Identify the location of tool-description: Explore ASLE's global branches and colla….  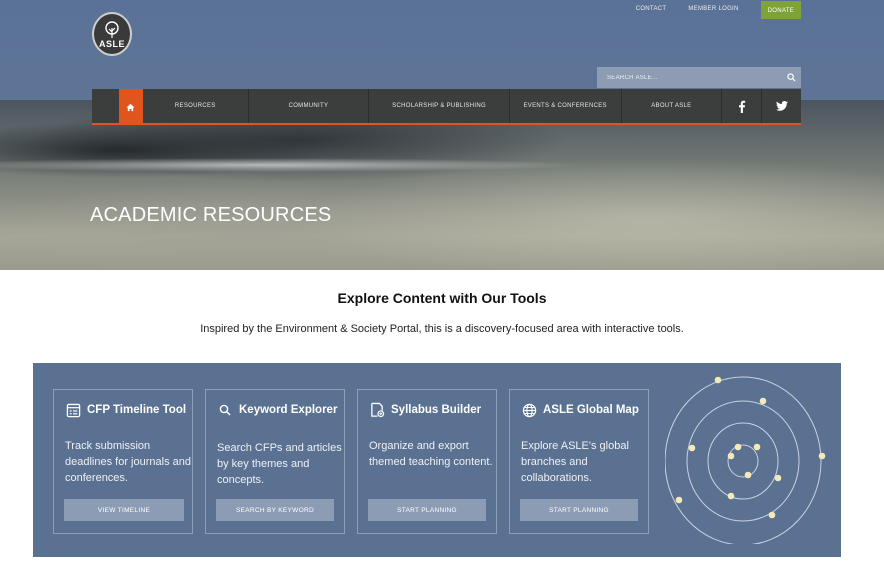
(575, 462).